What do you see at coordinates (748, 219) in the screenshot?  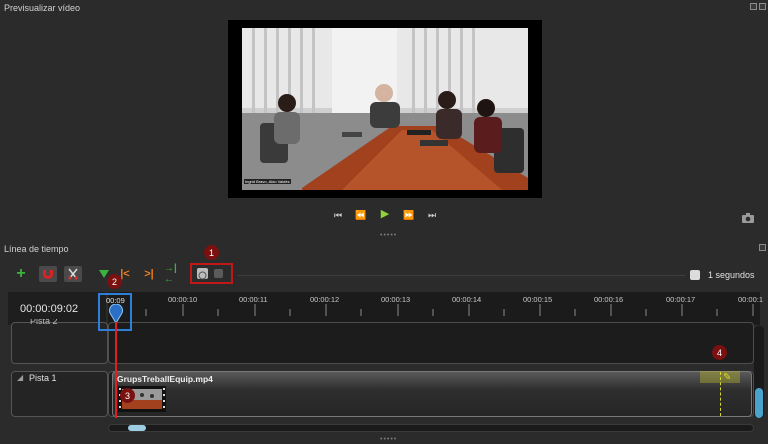 I see `camera-icon` at bounding box center [748, 219].